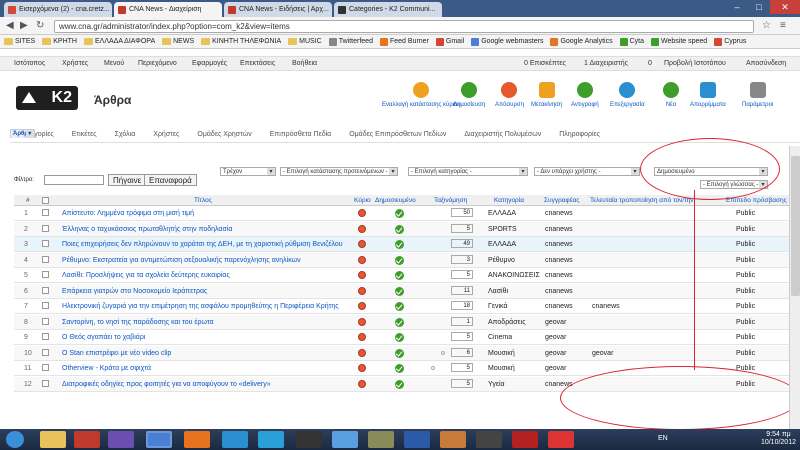  I want to click on menu-site: Ιστότοπος, so click(29, 63).